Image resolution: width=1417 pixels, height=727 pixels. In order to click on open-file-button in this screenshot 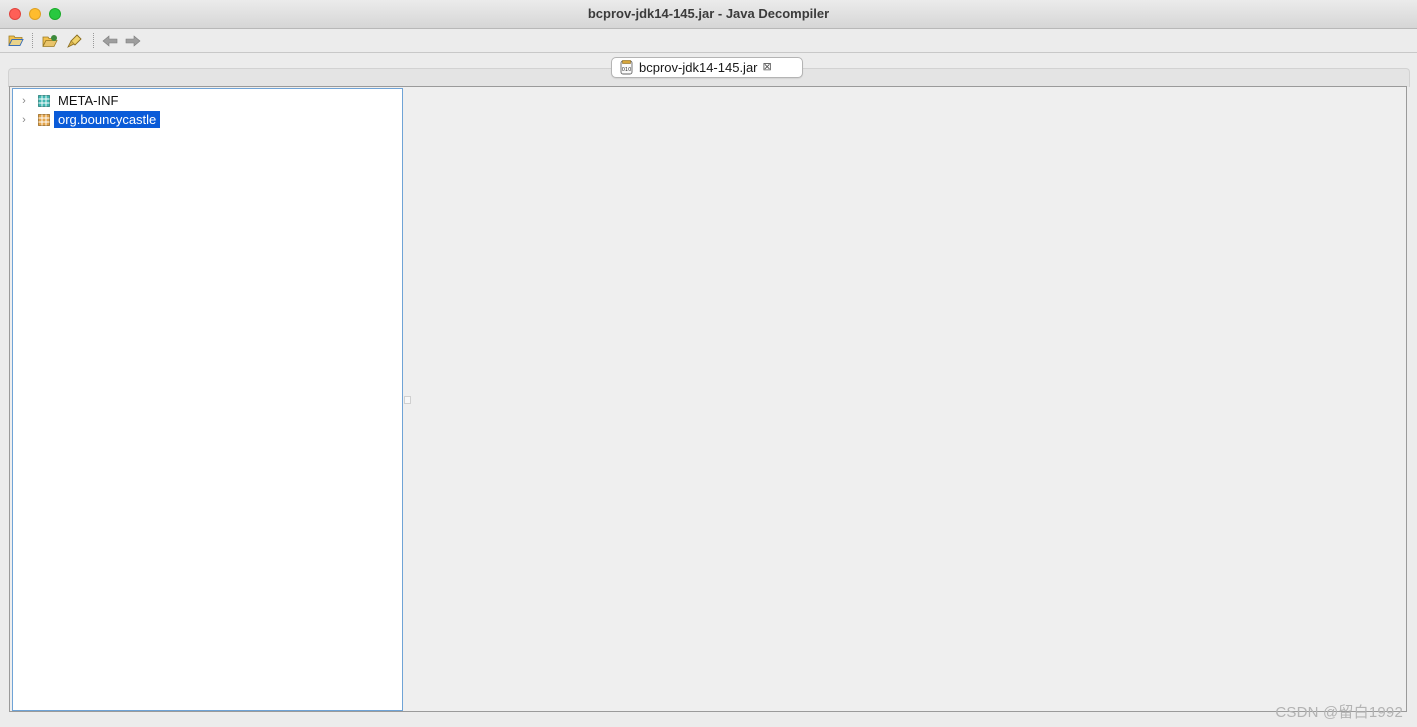, I will do `click(16, 40)`.